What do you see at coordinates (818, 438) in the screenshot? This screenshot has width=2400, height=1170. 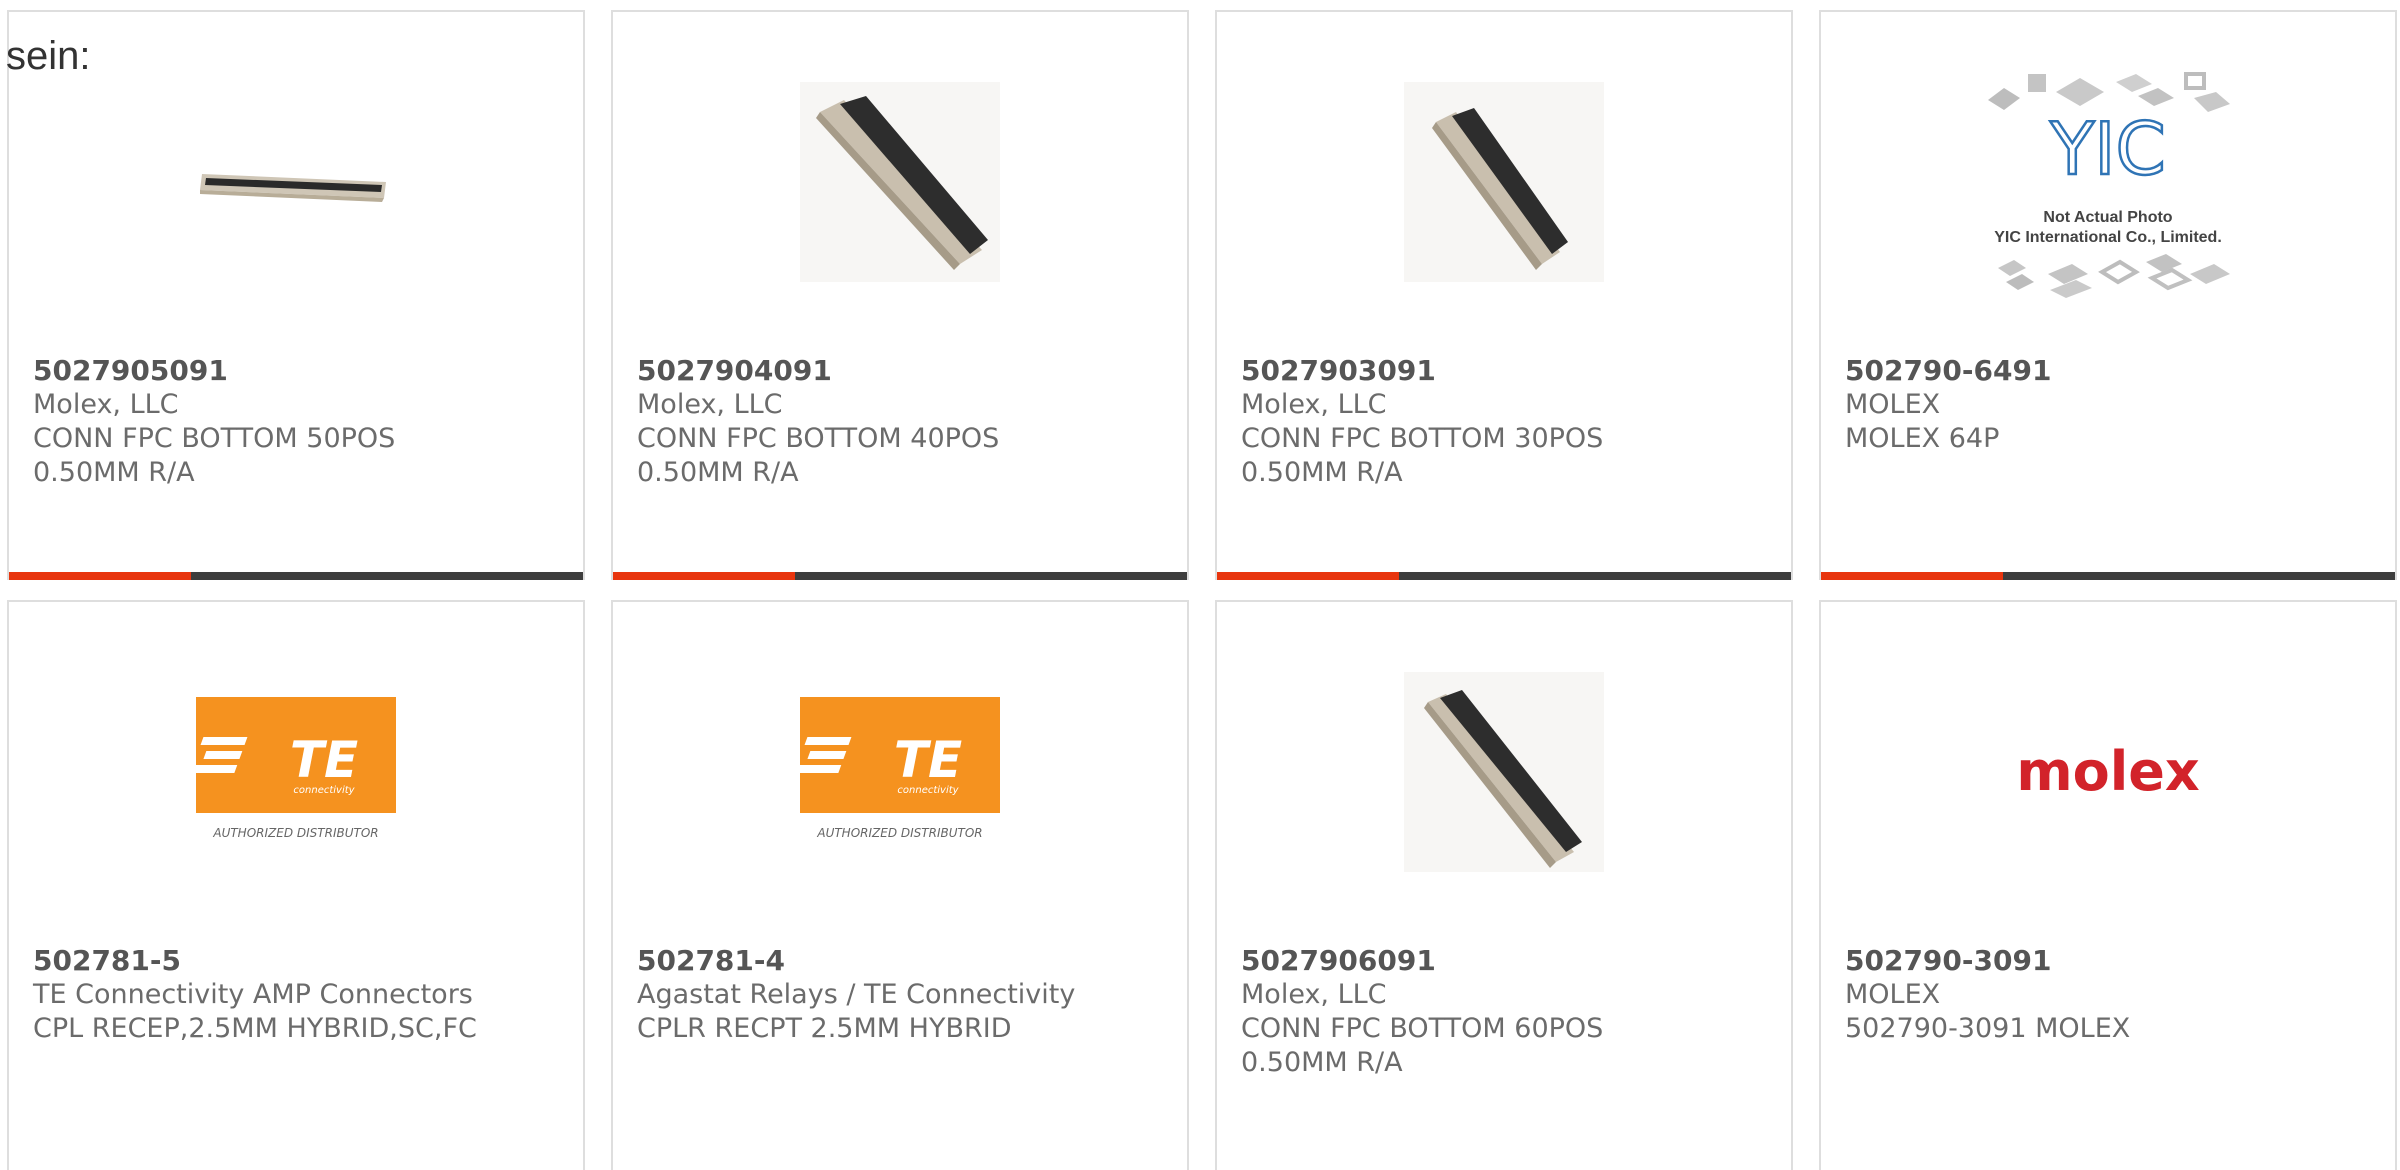 I see `description: CONN FPC BOTTOM 40POS` at bounding box center [818, 438].